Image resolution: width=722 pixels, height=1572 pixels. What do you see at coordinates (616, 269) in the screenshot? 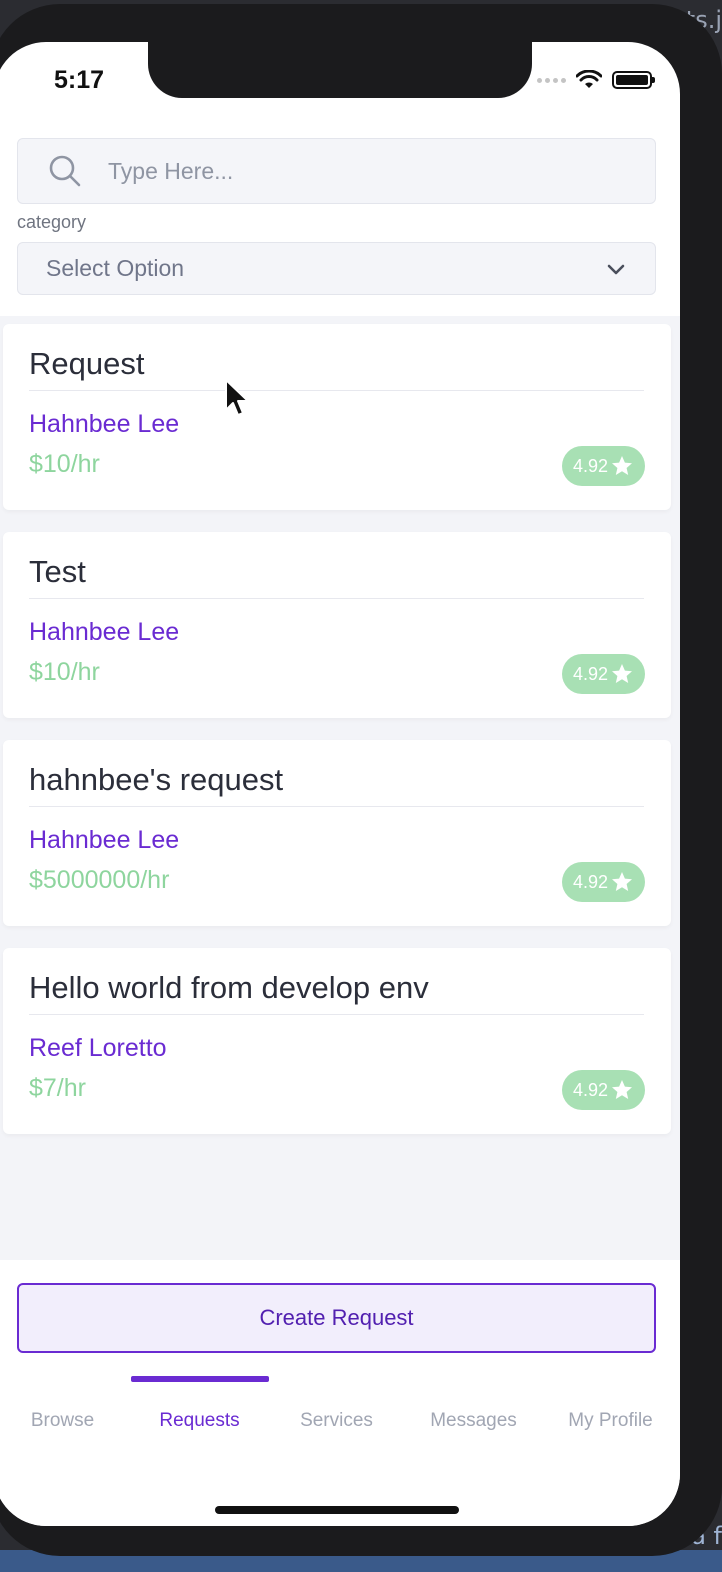
I see `chevron-down-icon` at bounding box center [616, 269].